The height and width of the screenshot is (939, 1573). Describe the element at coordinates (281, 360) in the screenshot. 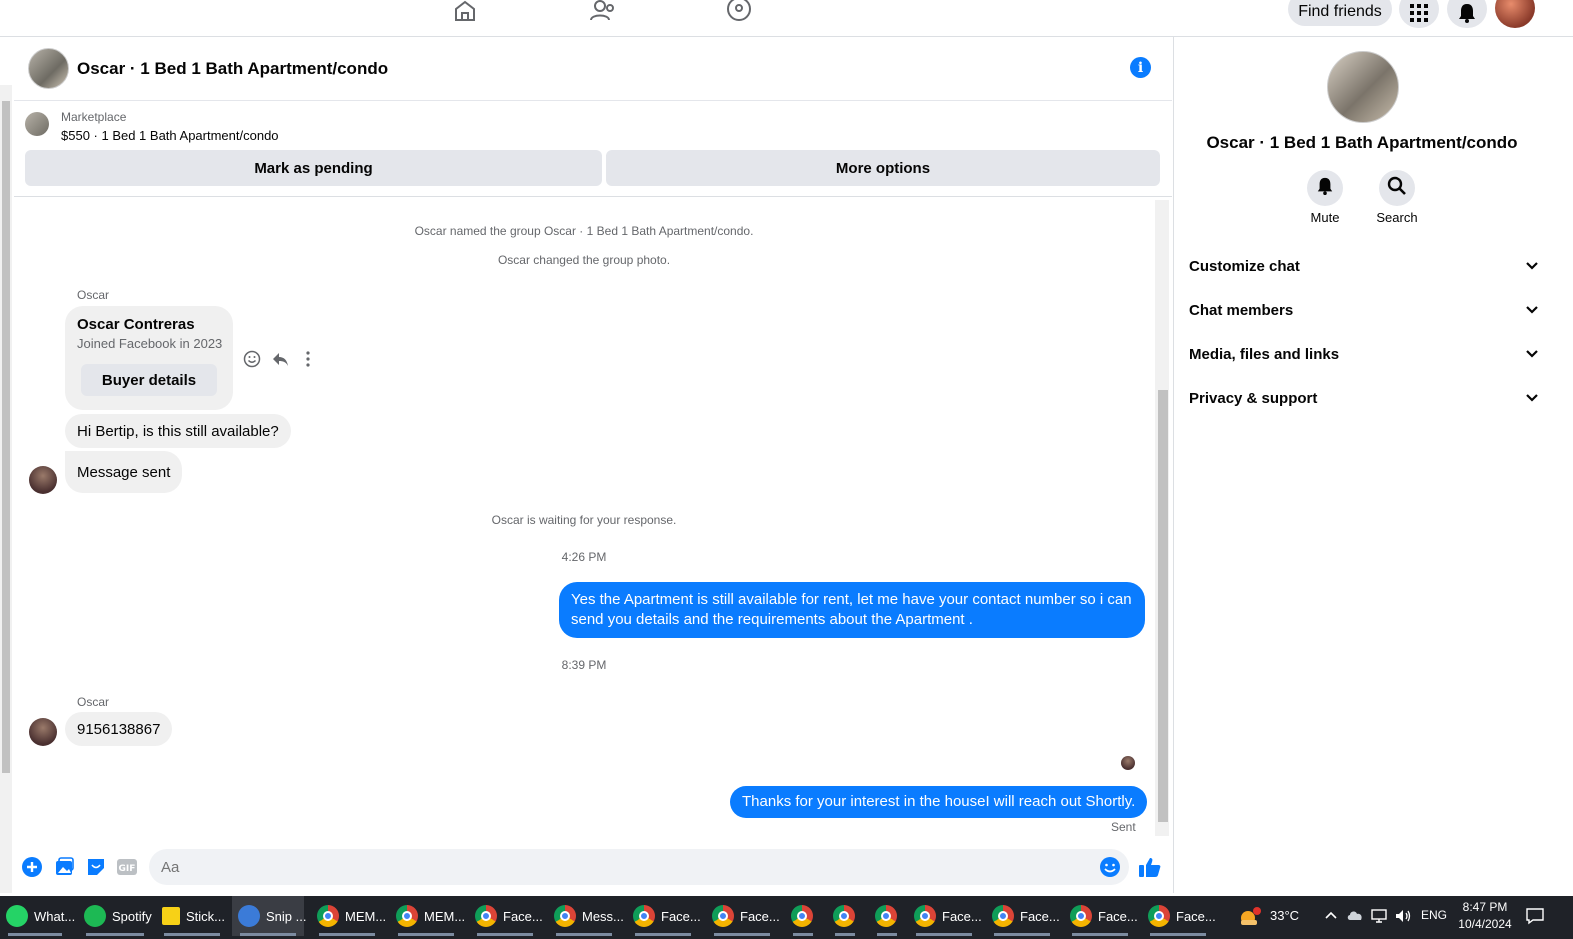

I see `reply-icon` at that location.